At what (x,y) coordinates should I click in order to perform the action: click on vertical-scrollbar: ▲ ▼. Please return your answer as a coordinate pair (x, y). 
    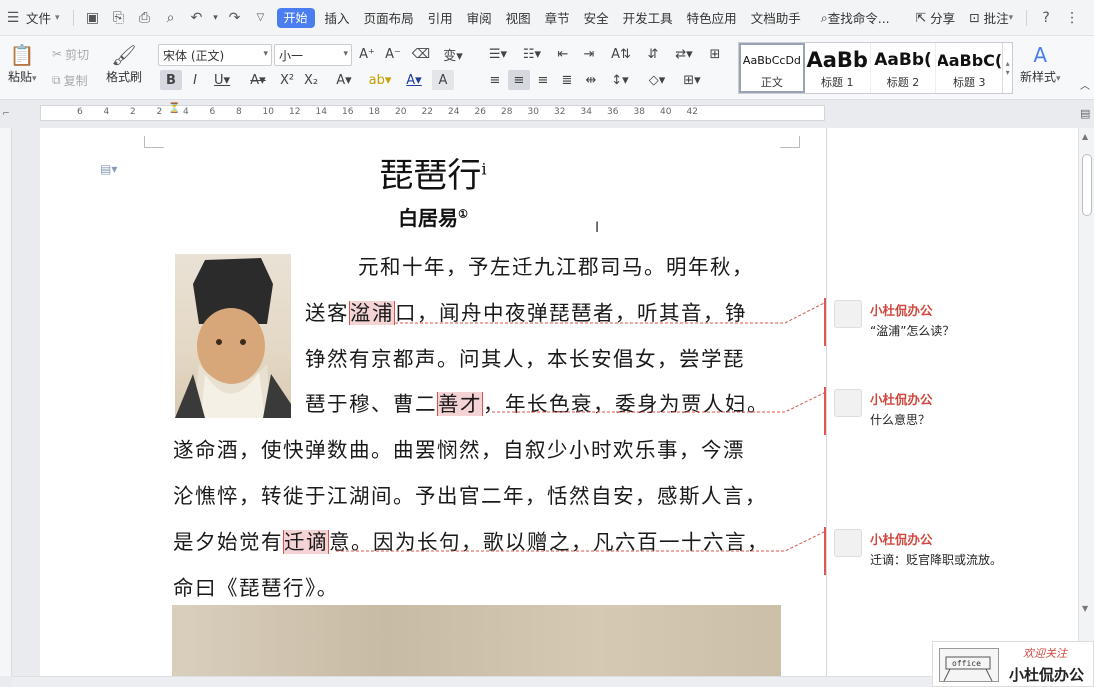
    Looking at the image, I should click on (1086, 402).